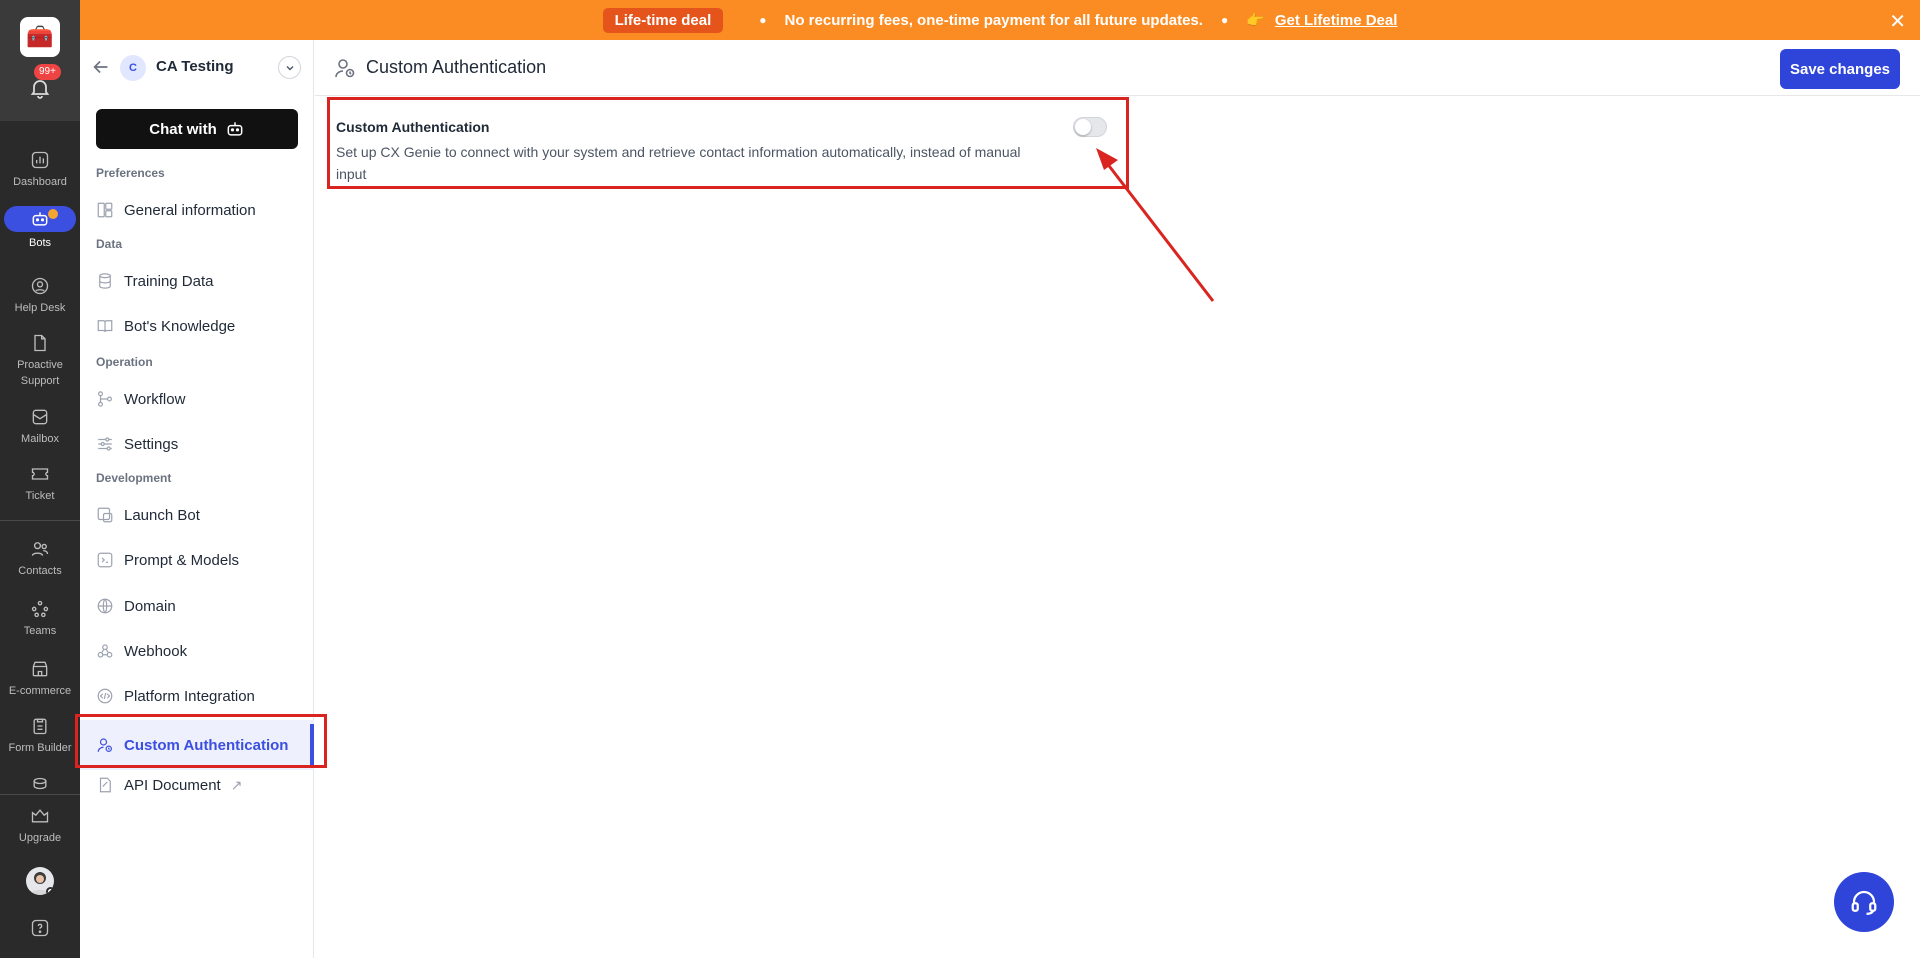  What do you see at coordinates (40, 343) in the screenshot?
I see `proactive-support-icon` at bounding box center [40, 343].